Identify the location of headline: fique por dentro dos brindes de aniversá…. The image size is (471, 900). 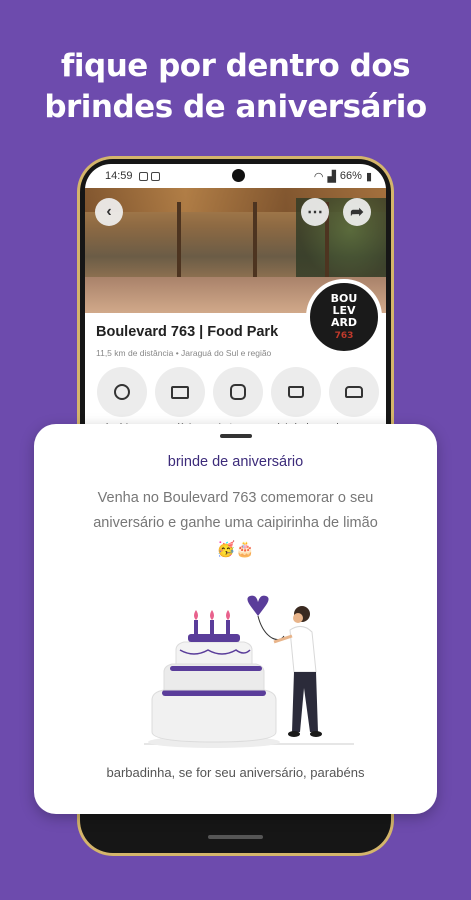
(235, 87).